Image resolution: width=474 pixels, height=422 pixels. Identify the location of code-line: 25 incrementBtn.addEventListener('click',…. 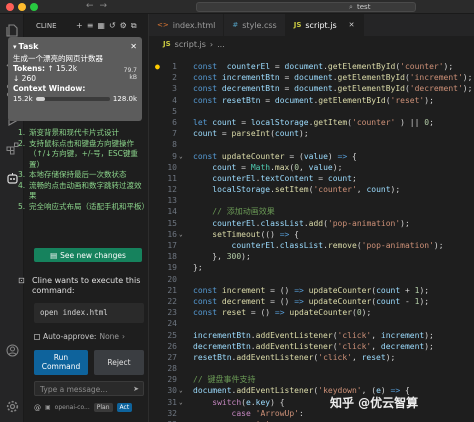
(311, 335).